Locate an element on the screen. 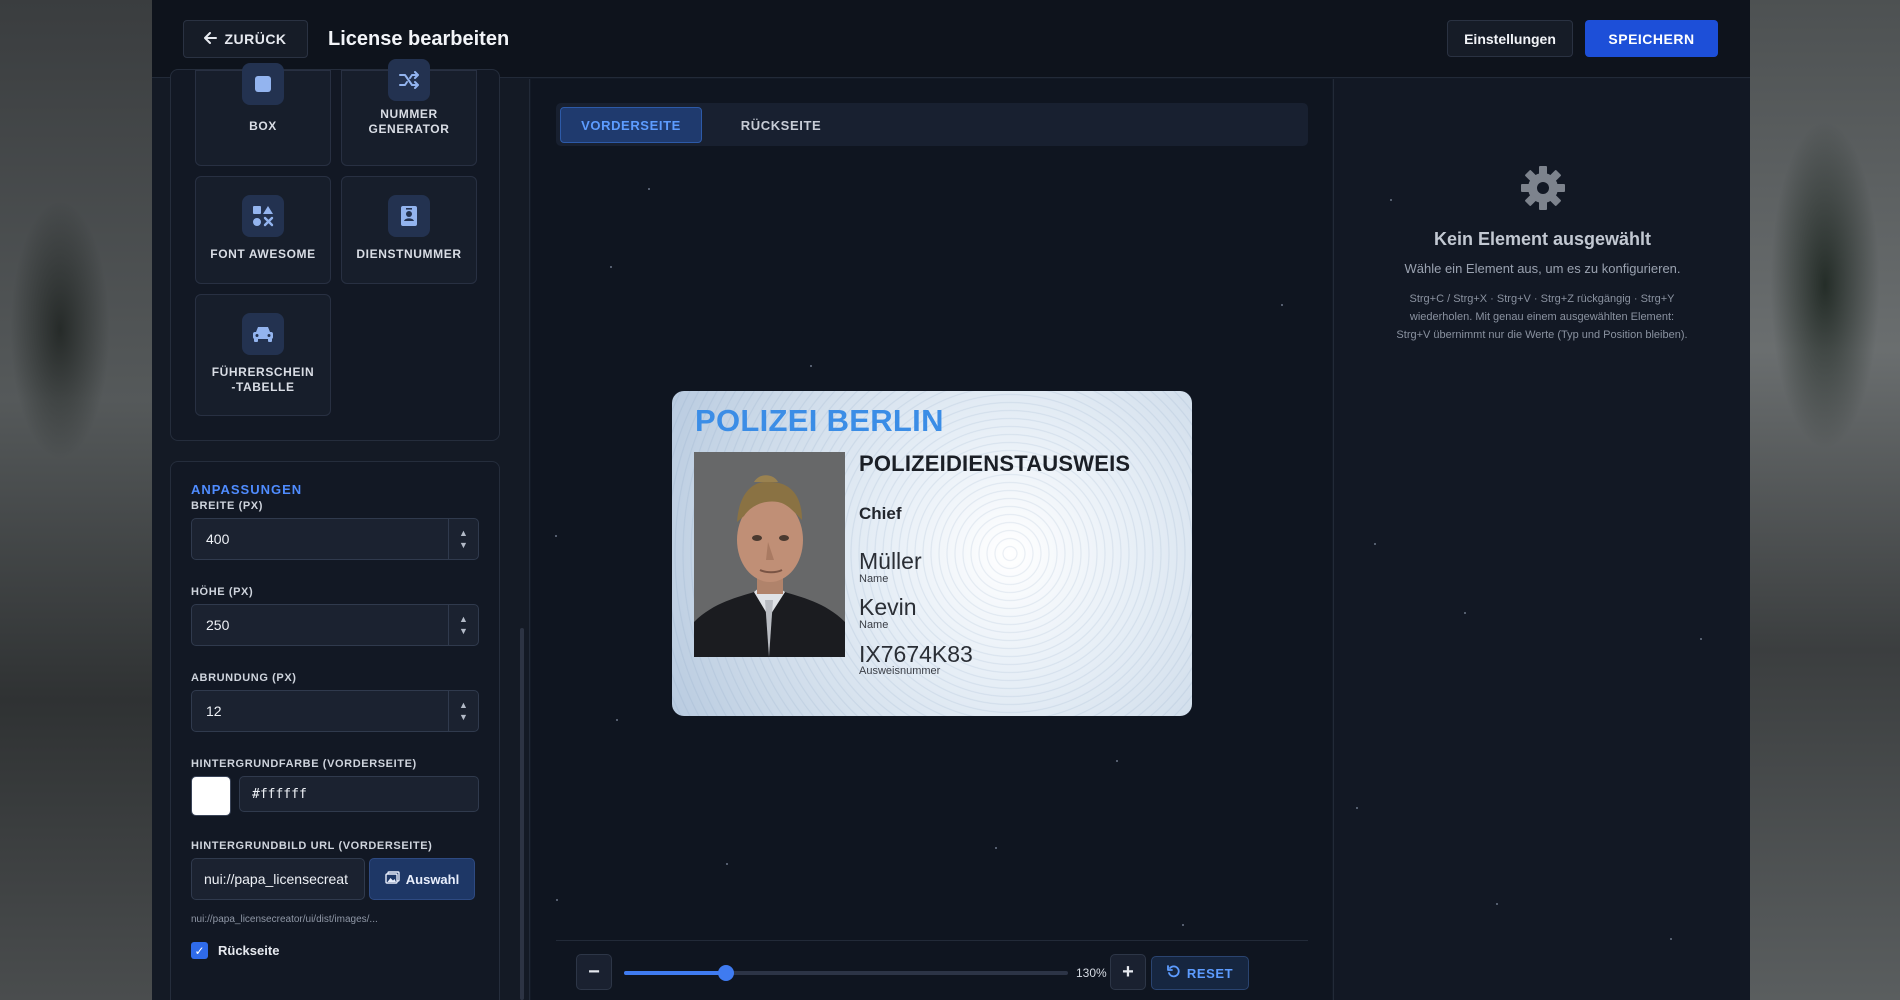  adjustments-heading: ANPASSUNGEN is located at coordinates (247, 489).